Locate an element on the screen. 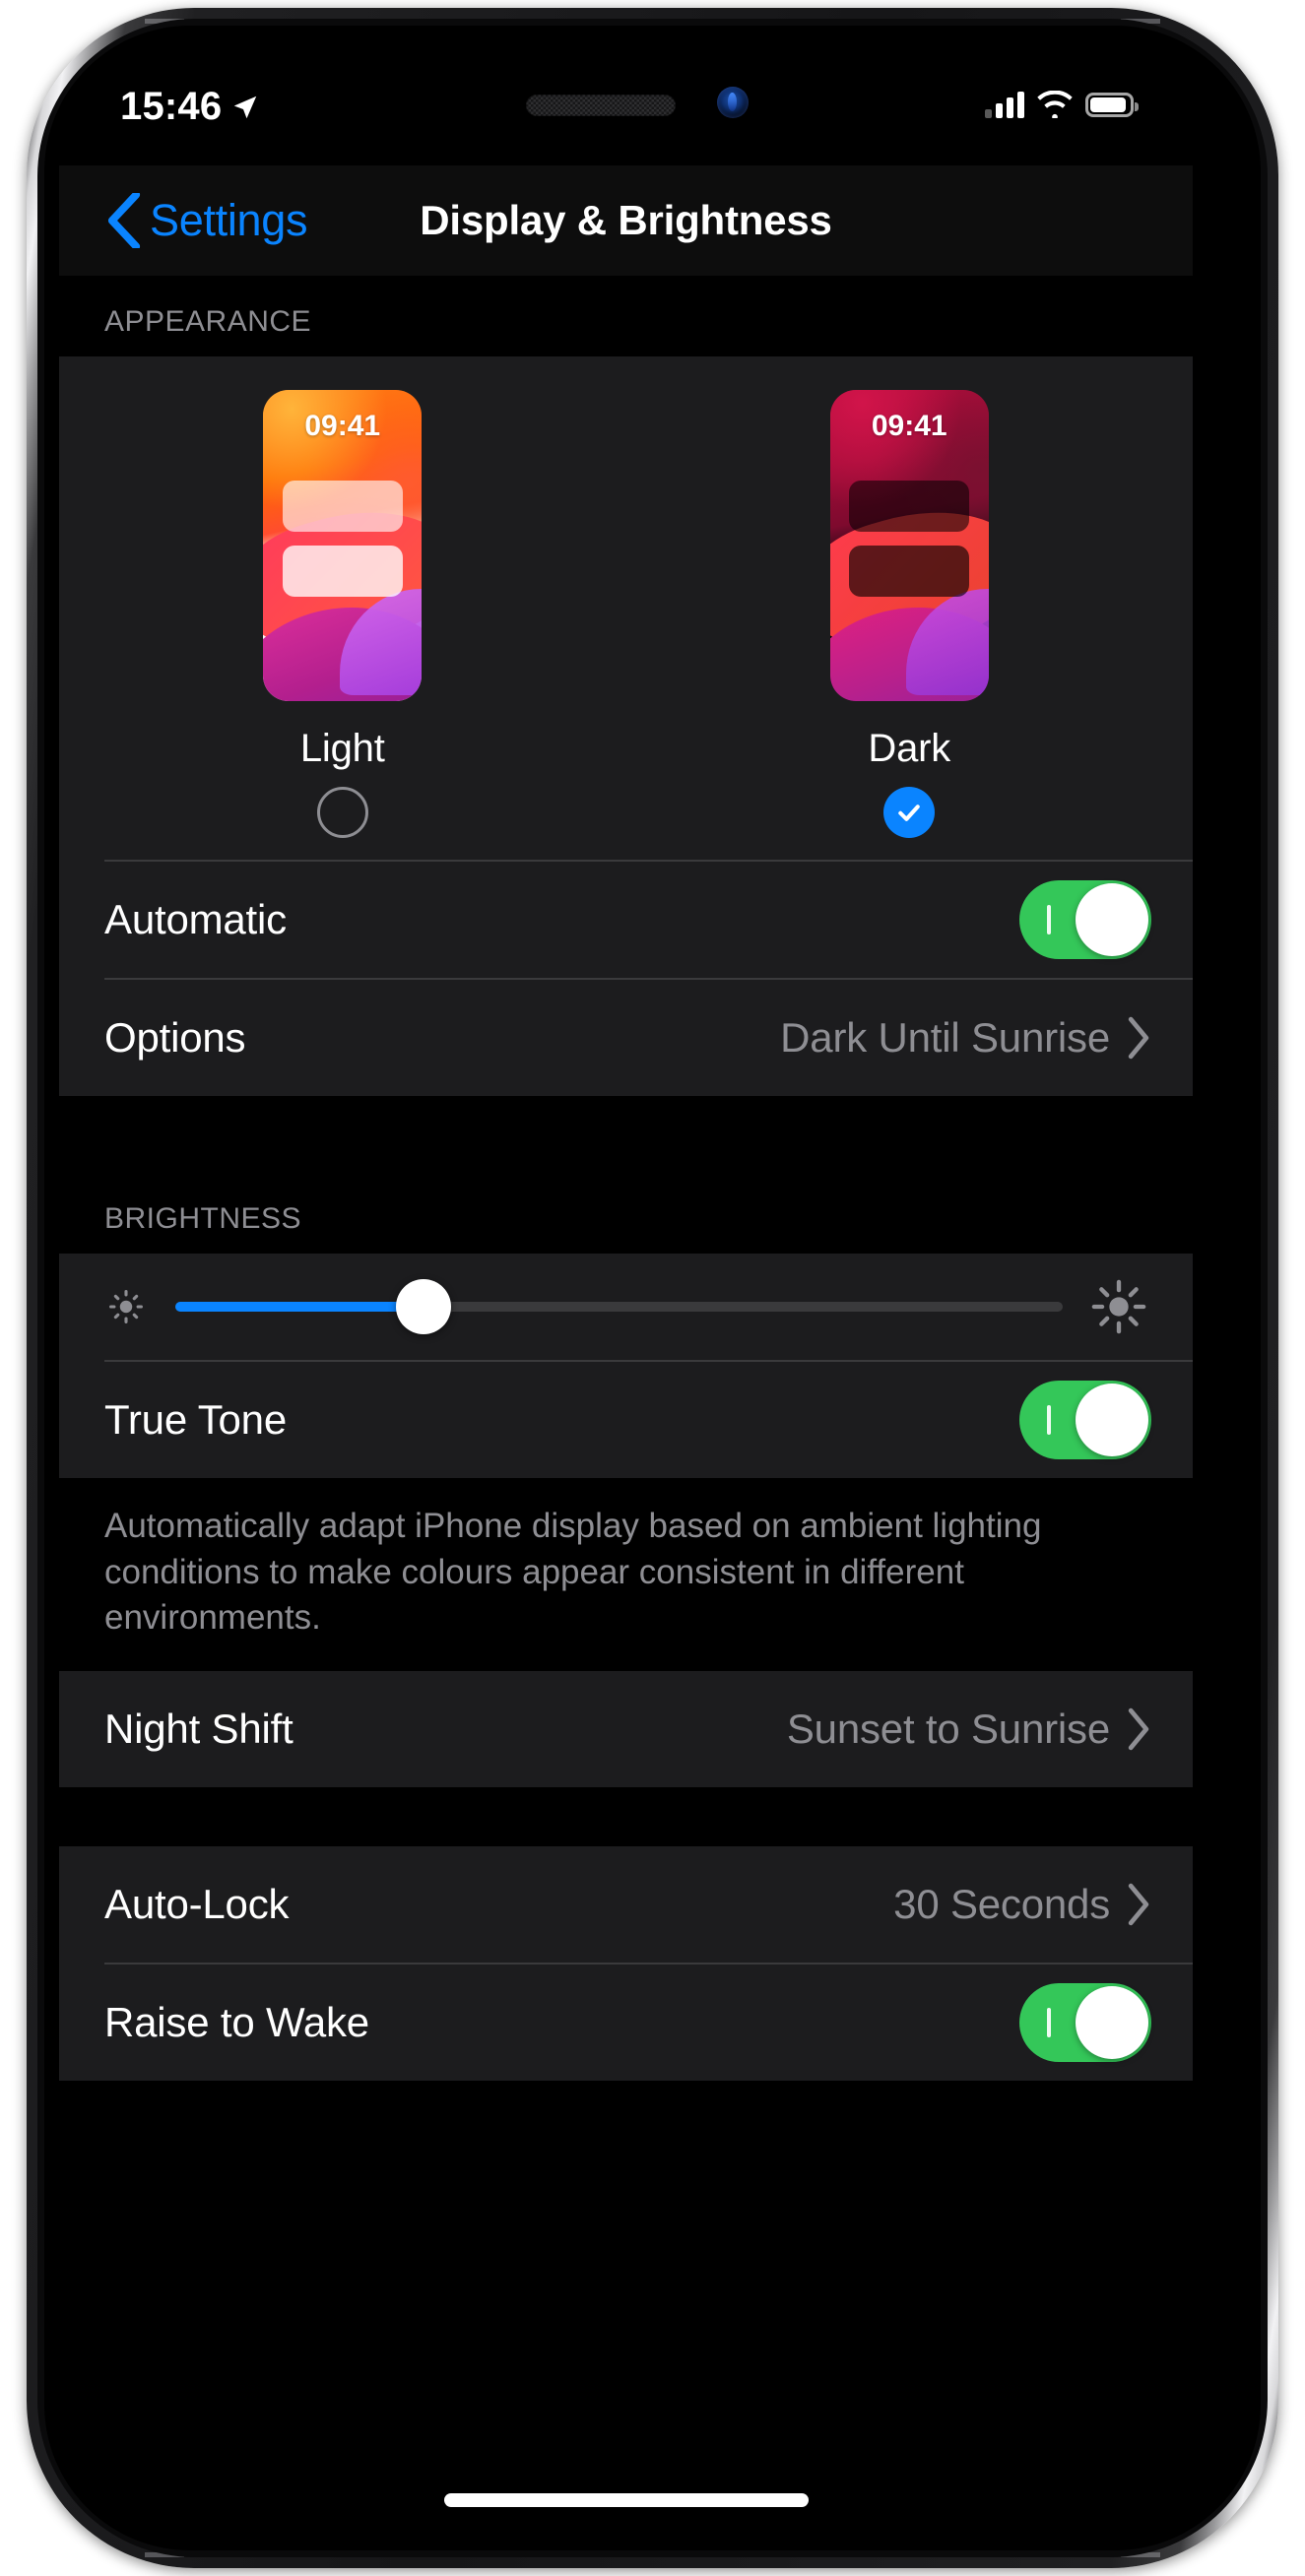 This screenshot has height=2576, width=1305. brightness-high-icon is located at coordinates (1118, 1306).